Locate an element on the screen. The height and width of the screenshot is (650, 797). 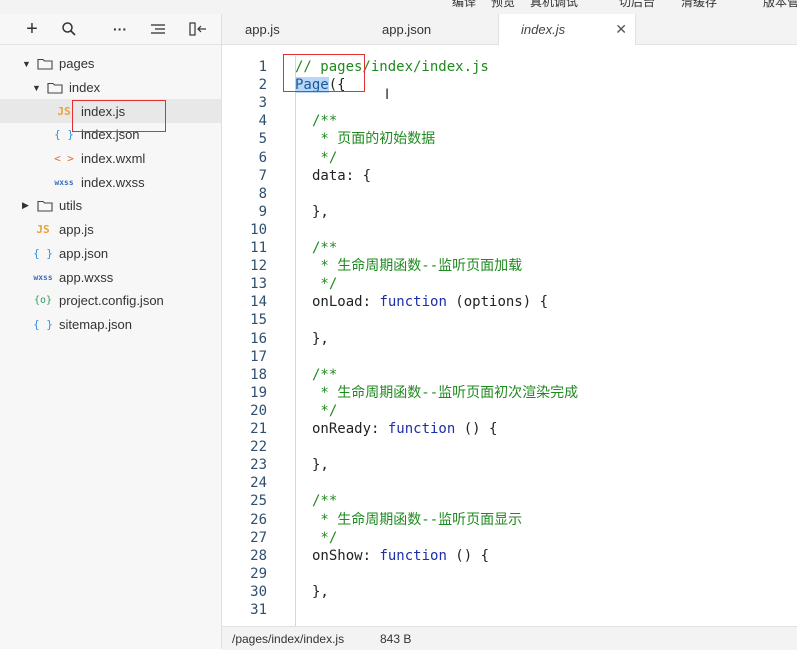
code-token: data: { is located at coordinates (342, 175).